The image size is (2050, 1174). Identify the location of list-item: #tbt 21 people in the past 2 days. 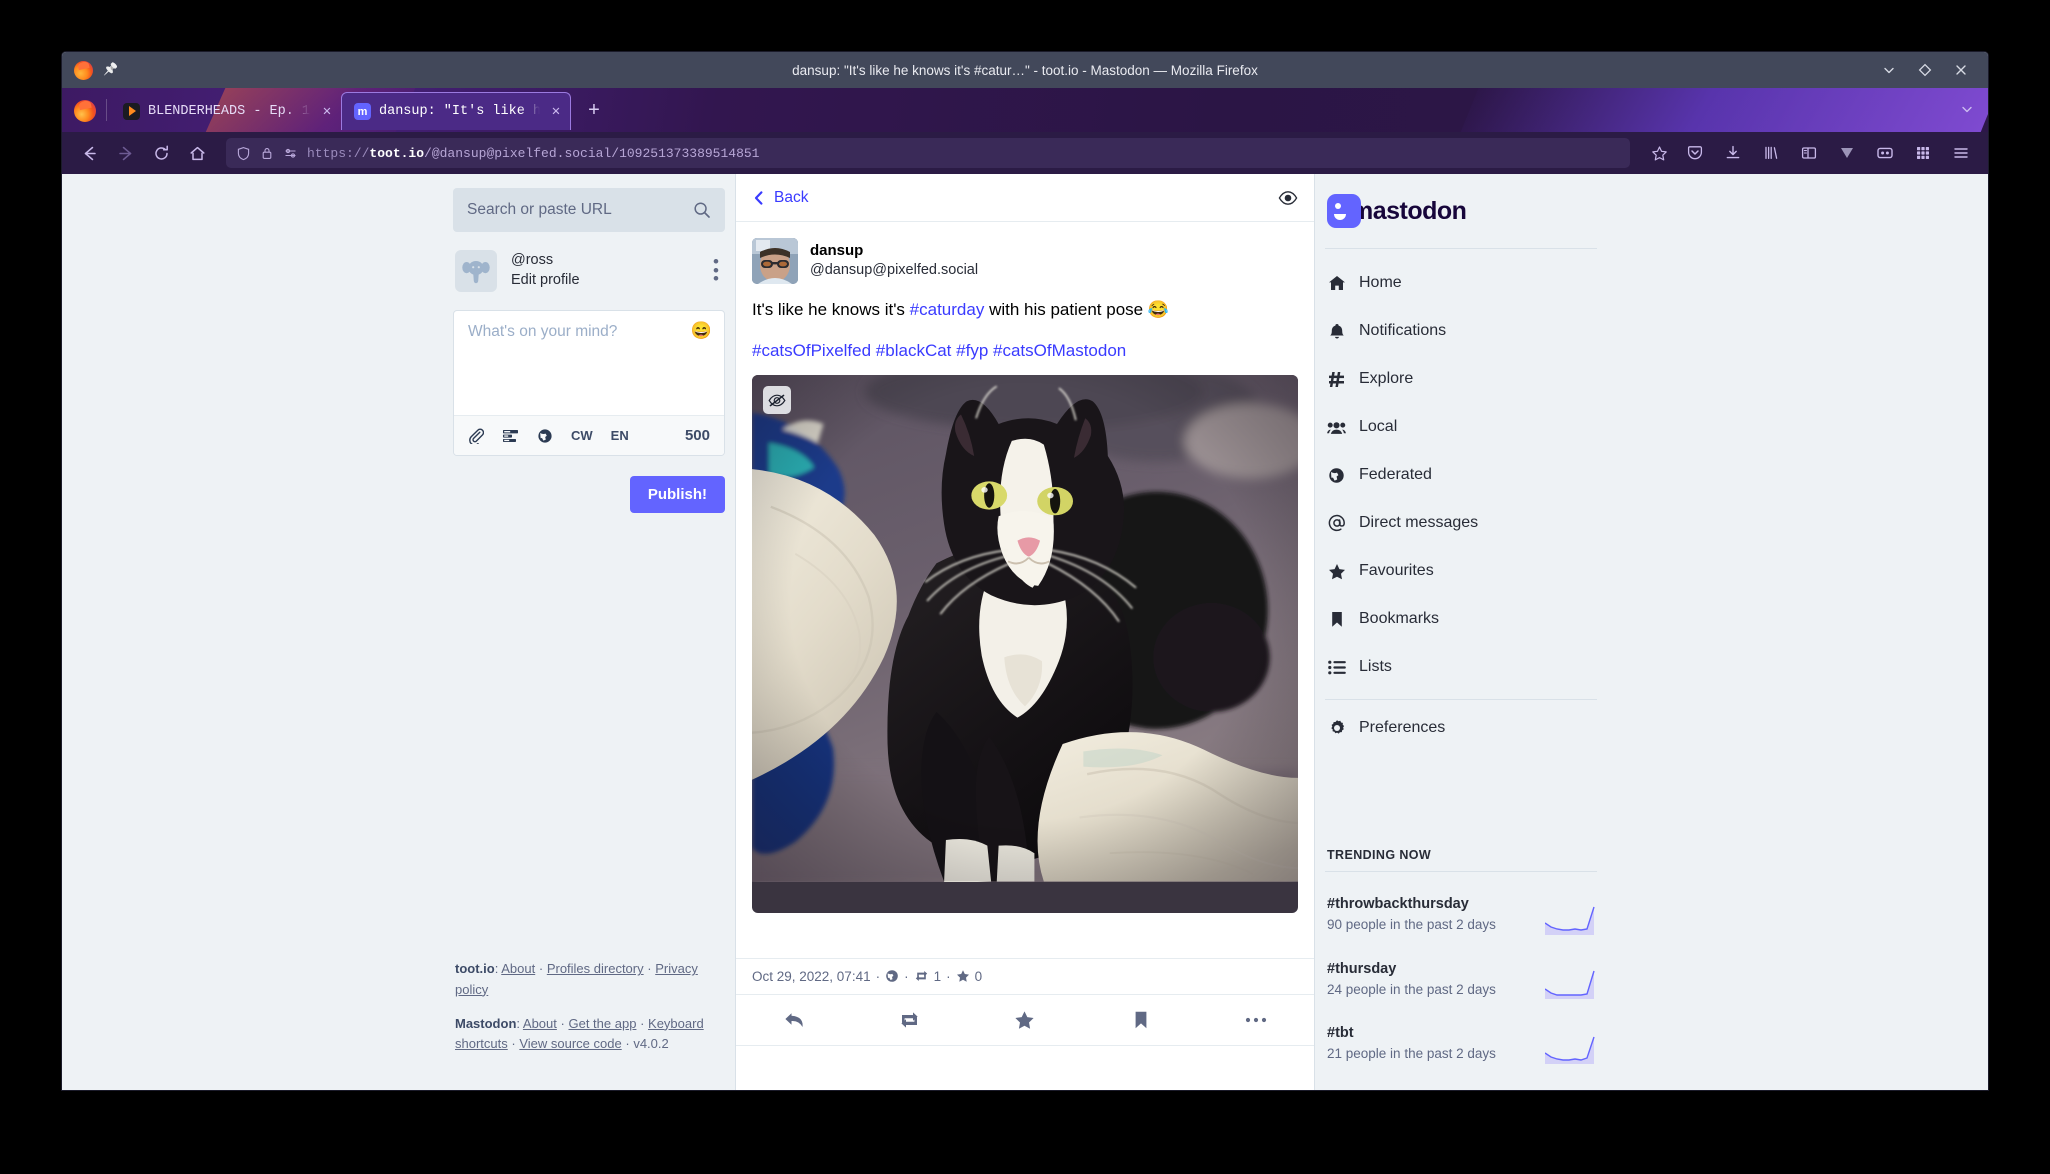
(1461, 1043).